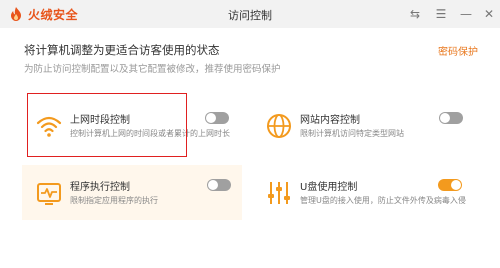 The image size is (500, 268). Describe the element at coordinates (217, 118) in the screenshot. I see `internet-time-toggle` at that location.